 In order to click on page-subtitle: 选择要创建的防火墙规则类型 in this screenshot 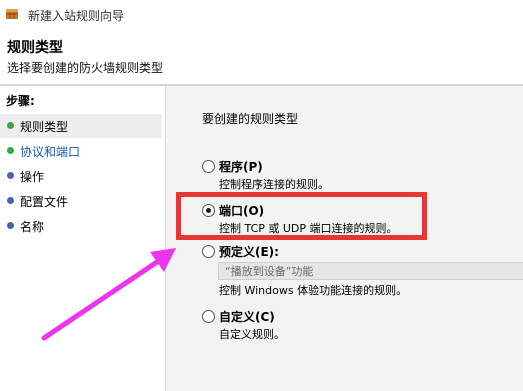, I will do `click(85, 68)`.